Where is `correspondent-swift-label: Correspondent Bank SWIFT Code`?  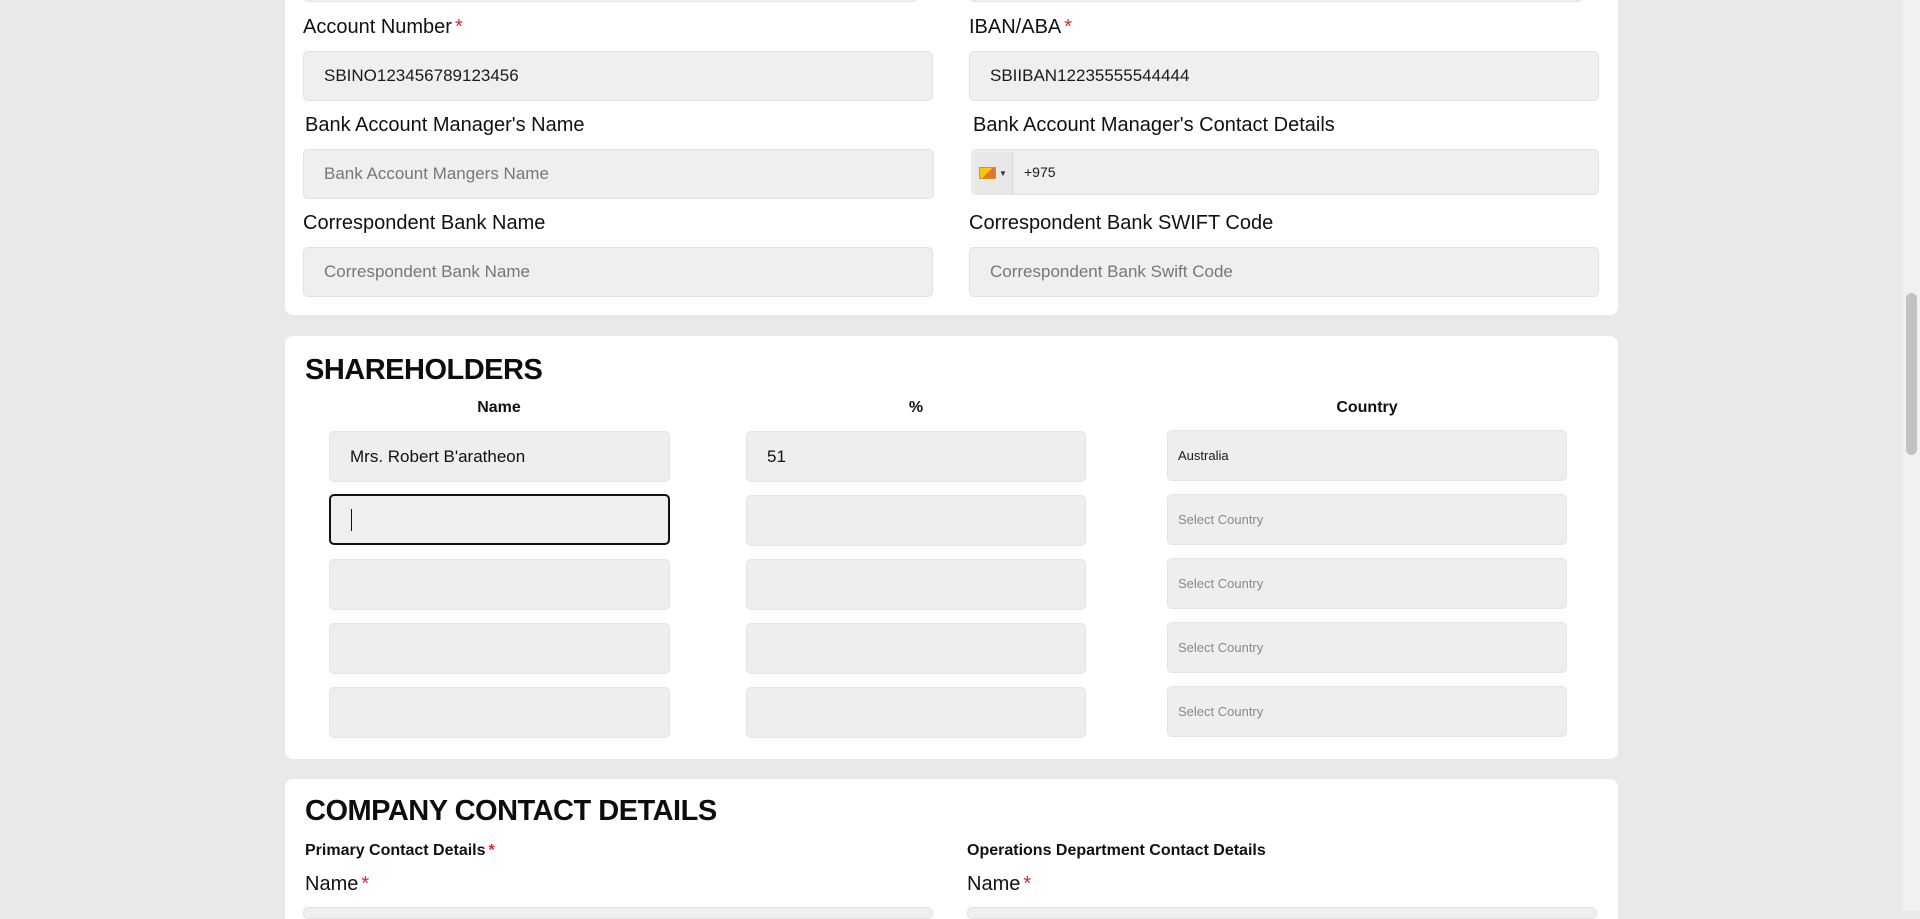
correspondent-swift-label: Correspondent Bank SWIFT Code is located at coordinates (1121, 223).